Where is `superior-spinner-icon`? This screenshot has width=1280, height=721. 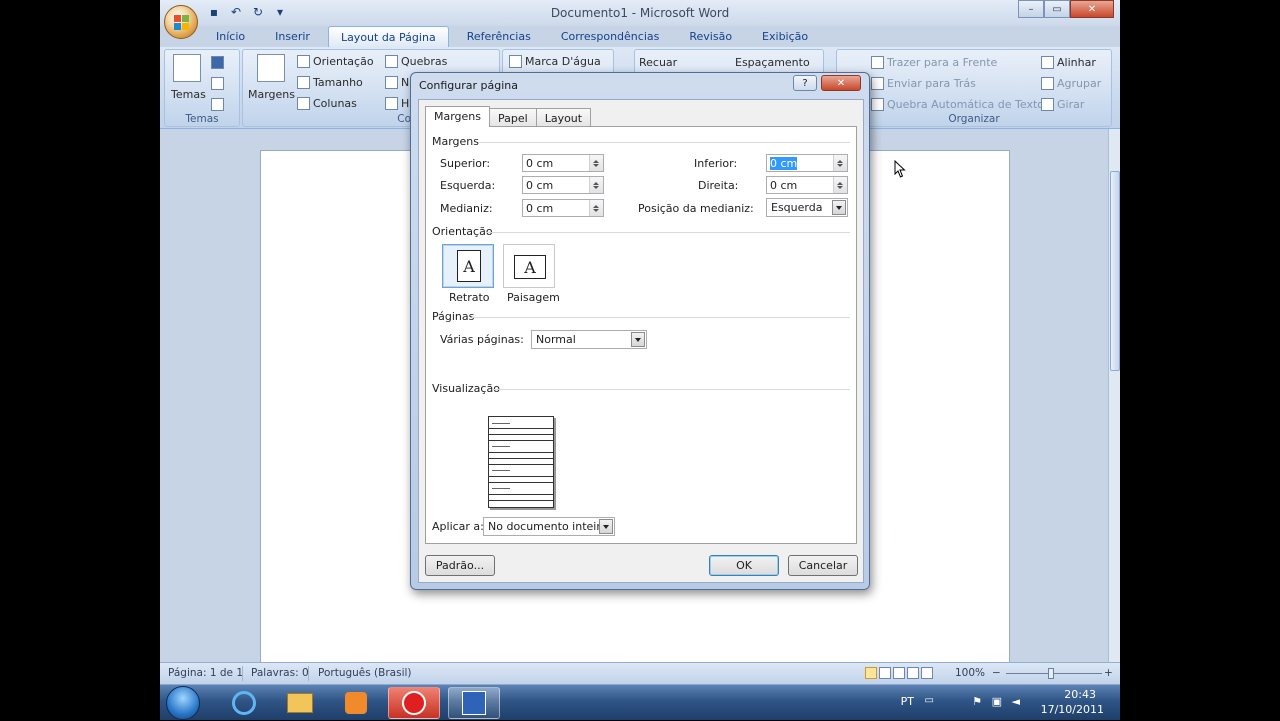 superior-spinner-icon is located at coordinates (596, 163).